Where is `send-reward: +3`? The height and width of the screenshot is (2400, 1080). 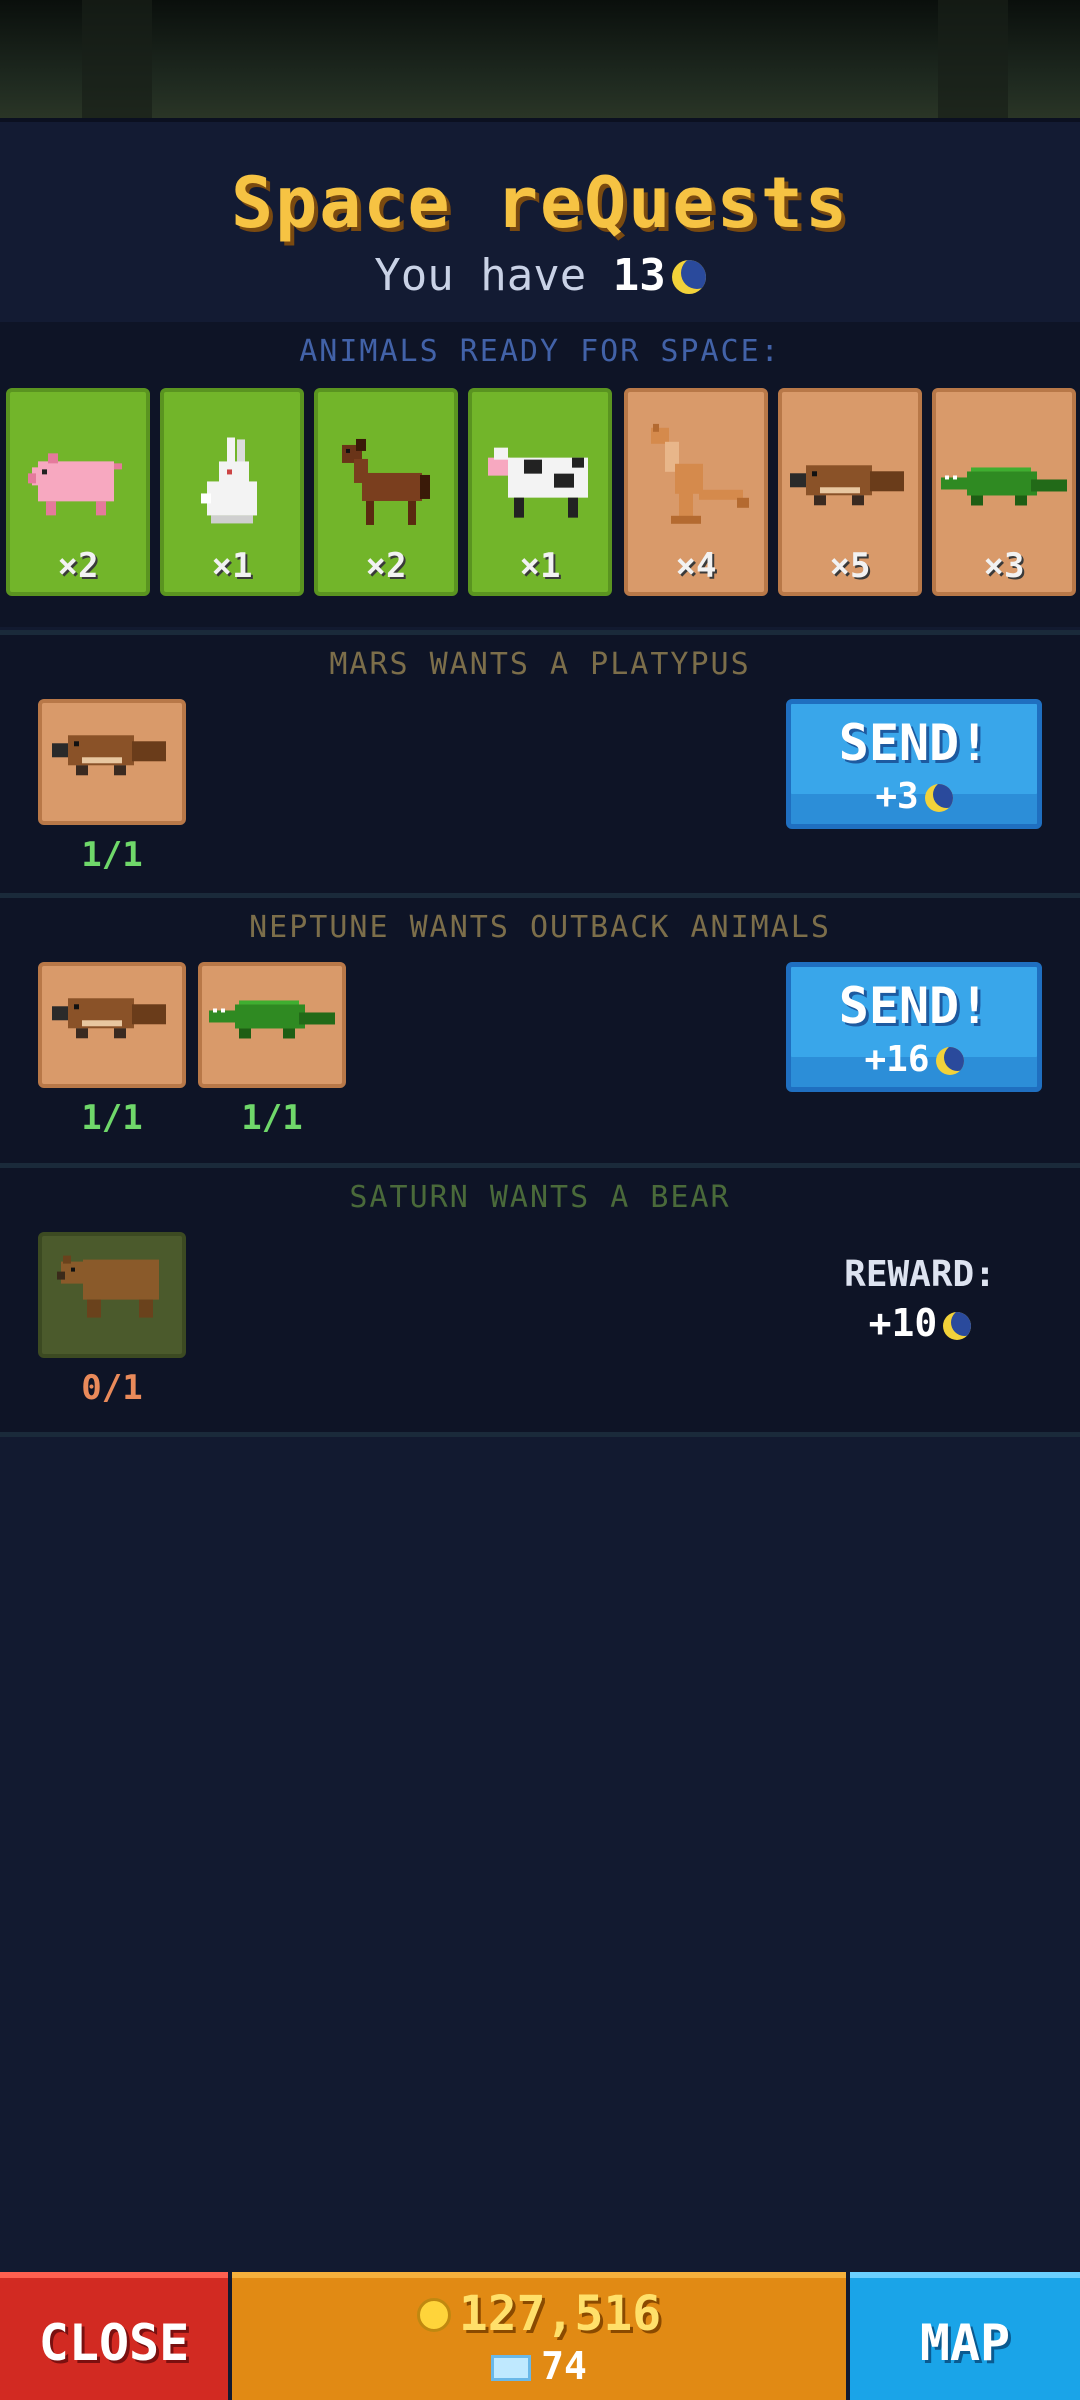
send-reward: +3 is located at coordinates (914, 796).